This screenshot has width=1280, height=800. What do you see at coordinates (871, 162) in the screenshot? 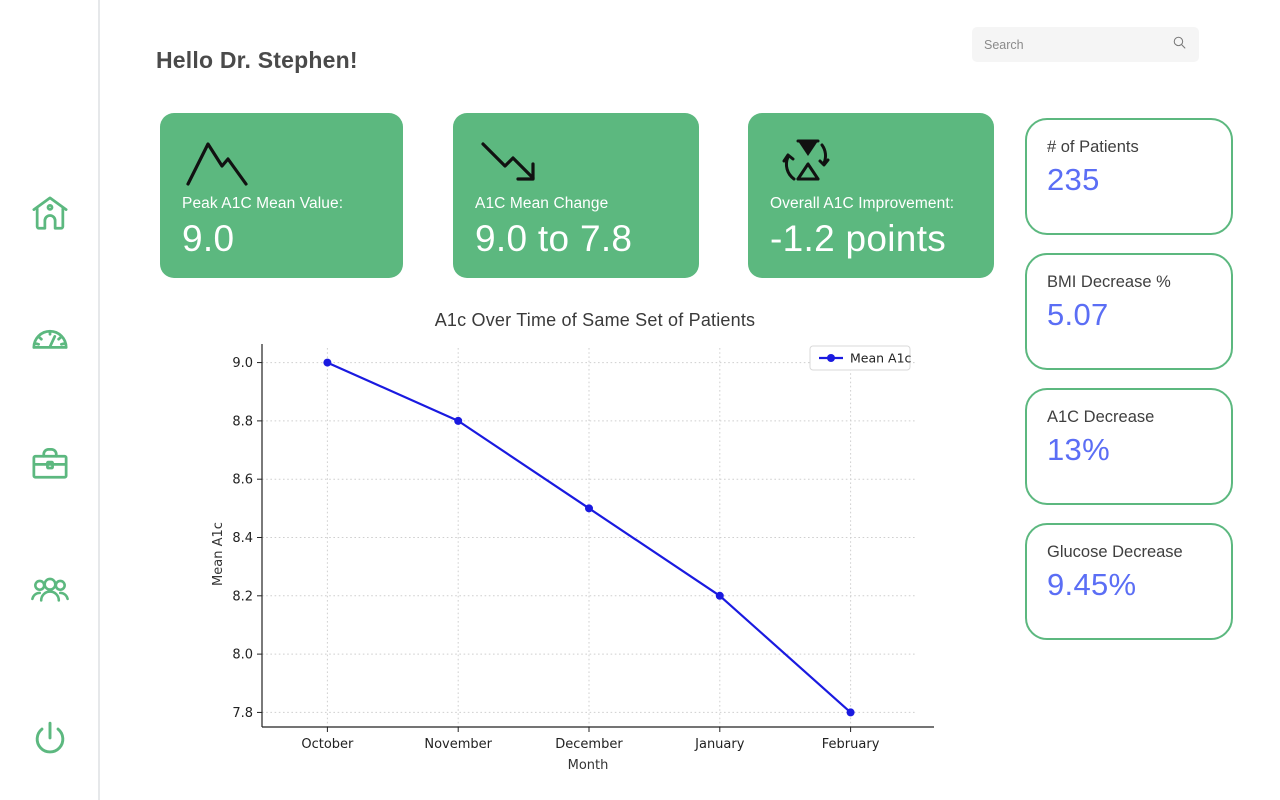
I see `hourglass-cycle-icon` at bounding box center [871, 162].